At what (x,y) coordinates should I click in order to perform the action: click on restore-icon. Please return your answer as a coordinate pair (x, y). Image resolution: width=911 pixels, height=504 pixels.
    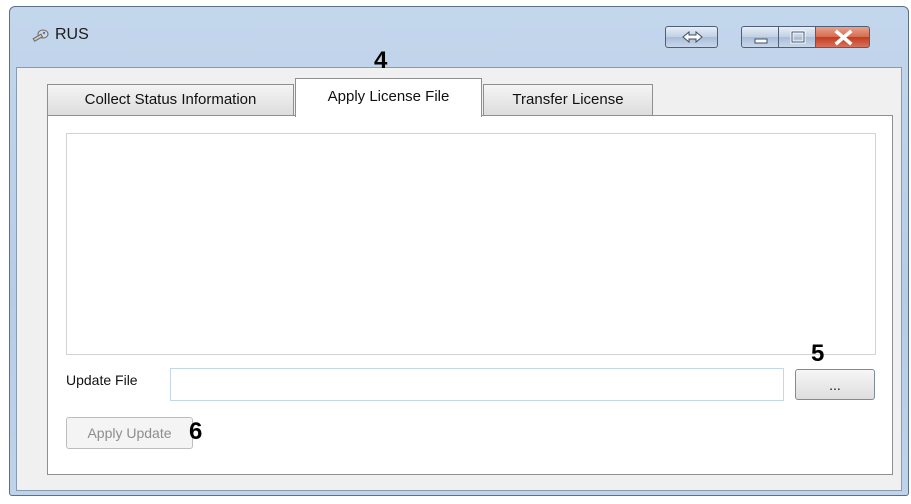
    Looking at the image, I should click on (798, 37).